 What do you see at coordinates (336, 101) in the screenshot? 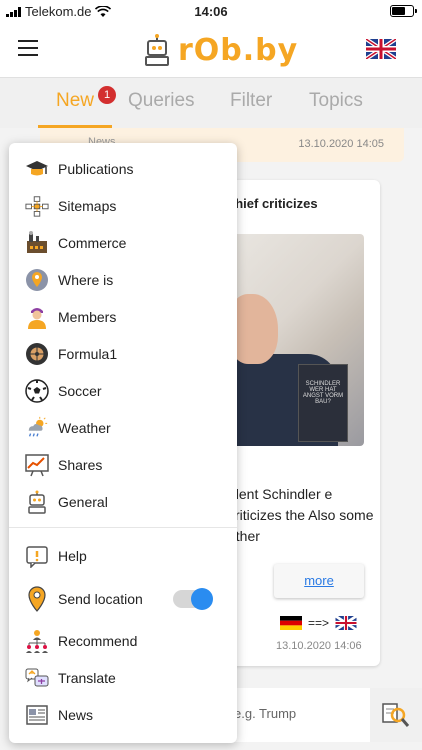
I see `tab-topics: Topics` at bounding box center [336, 101].